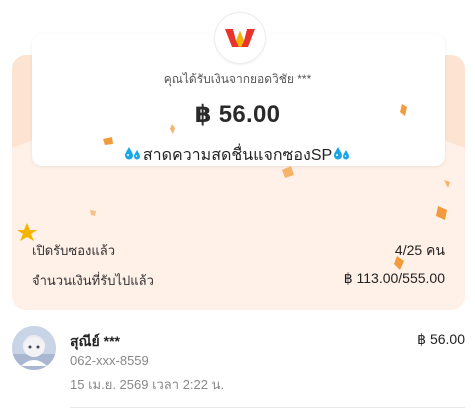 This screenshot has height=410, width=475. I want to click on recipient-date: 15 เม.ย. 2569 เวลา 2:22 น., so click(147, 384).